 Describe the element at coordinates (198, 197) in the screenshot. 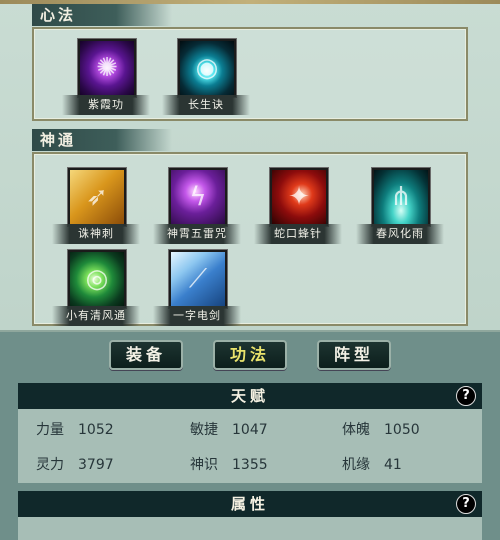

I see `purple-lightning-icon: ϟ` at that location.